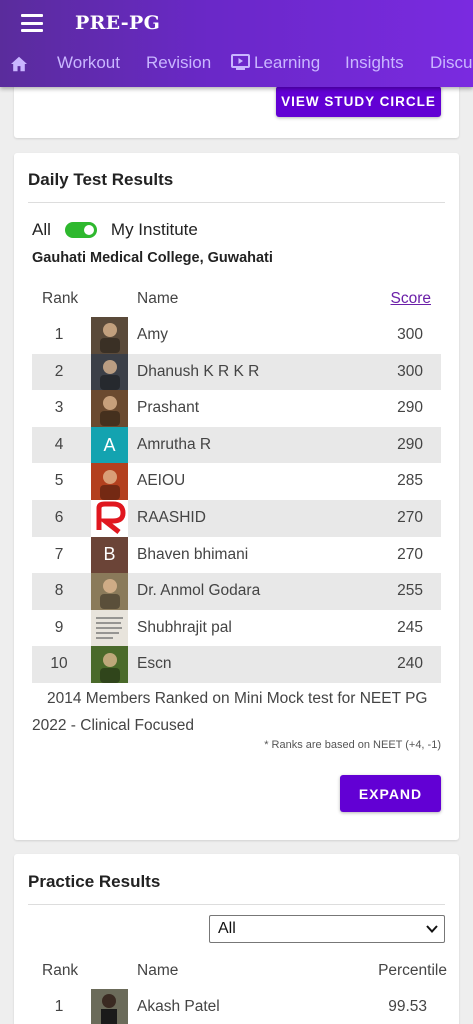 The image size is (473, 1024). Describe the element at coordinates (410, 481) in the screenshot. I see `row-score: 285` at that location.